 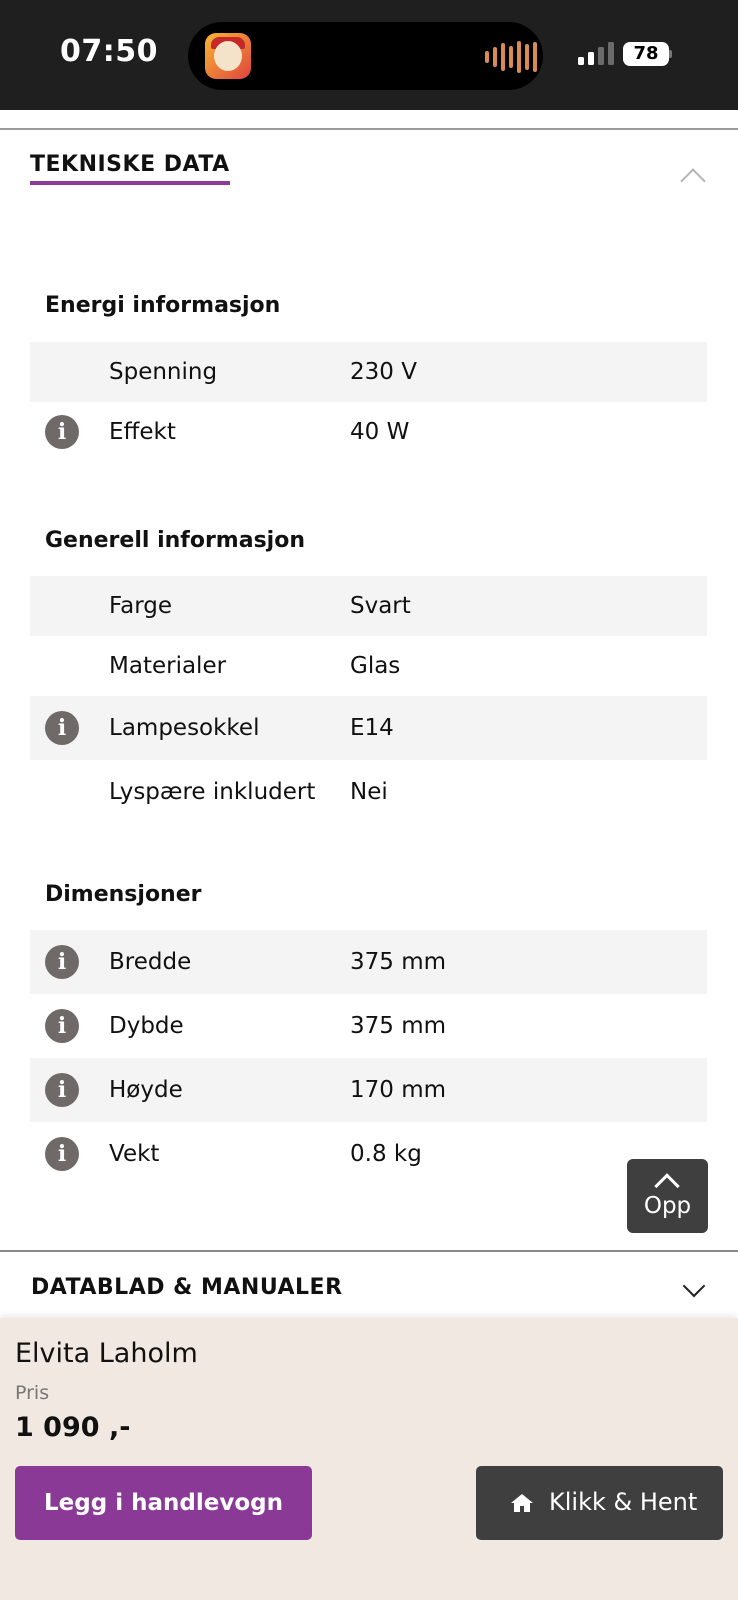 I want to click on spec-label: Materialer, so click(x=168, y=666).